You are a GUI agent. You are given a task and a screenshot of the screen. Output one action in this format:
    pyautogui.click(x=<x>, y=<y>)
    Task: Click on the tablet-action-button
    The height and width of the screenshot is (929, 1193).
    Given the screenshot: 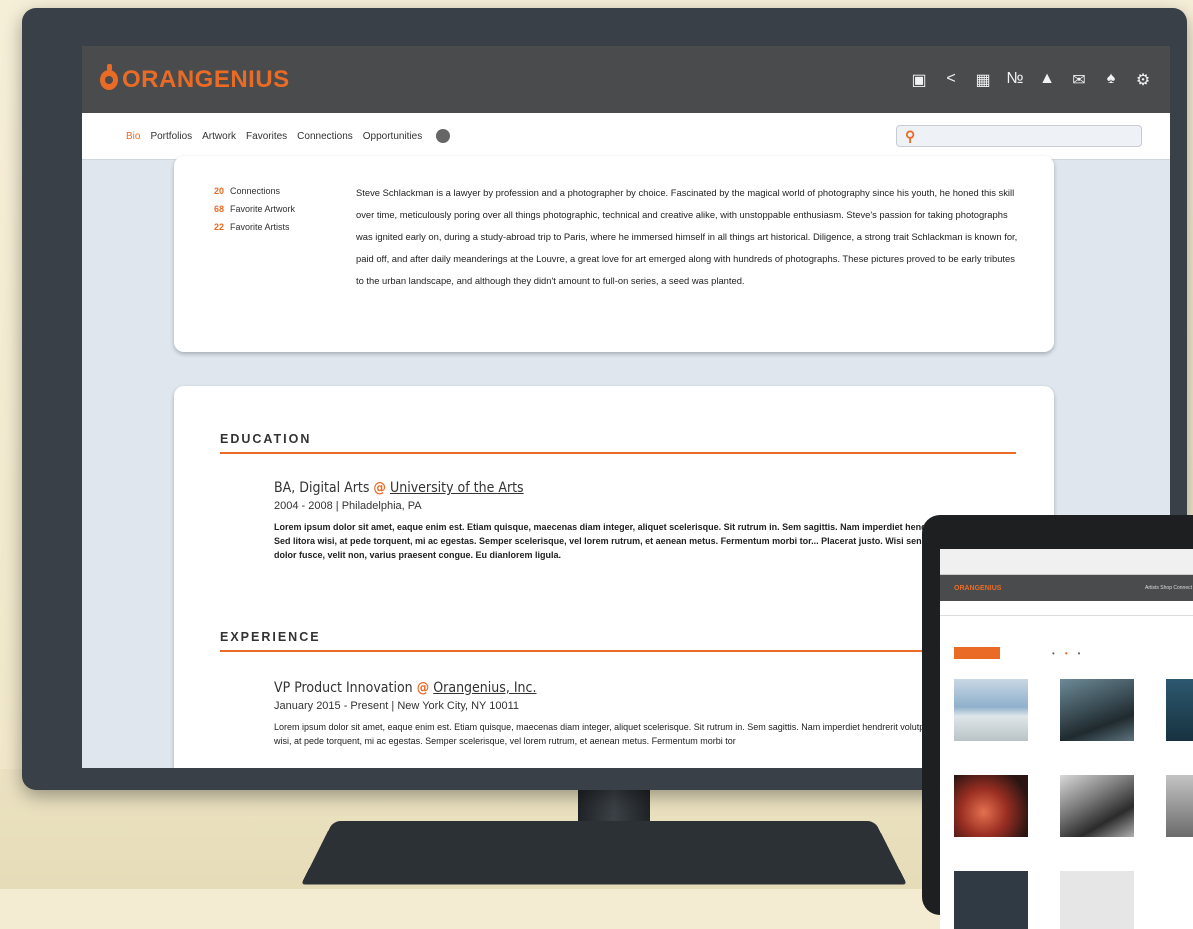 What is the action you would take?
    pyautogui.click(x=977, y=653)
    